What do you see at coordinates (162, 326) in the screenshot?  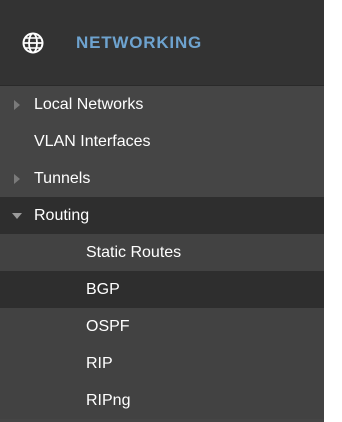 I see `subnav-item-ospf: OSPF` at bounding box center [162, 326].